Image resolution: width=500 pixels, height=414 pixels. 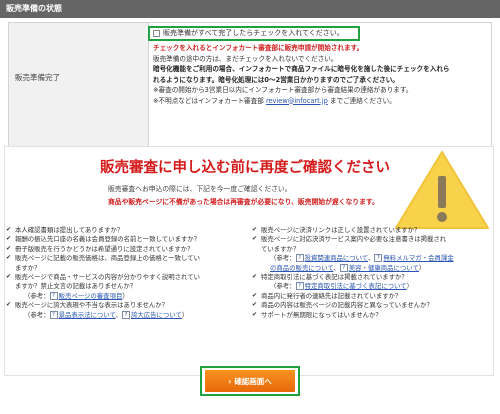 I want to click on status-label: 販売準備完了, so click(x=37, y=77).